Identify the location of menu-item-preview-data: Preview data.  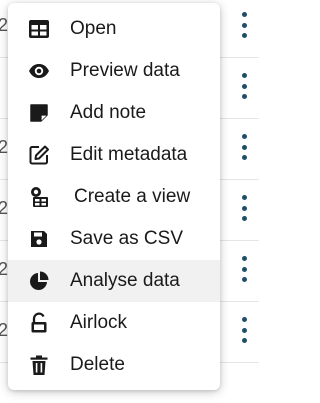
(114, 71).